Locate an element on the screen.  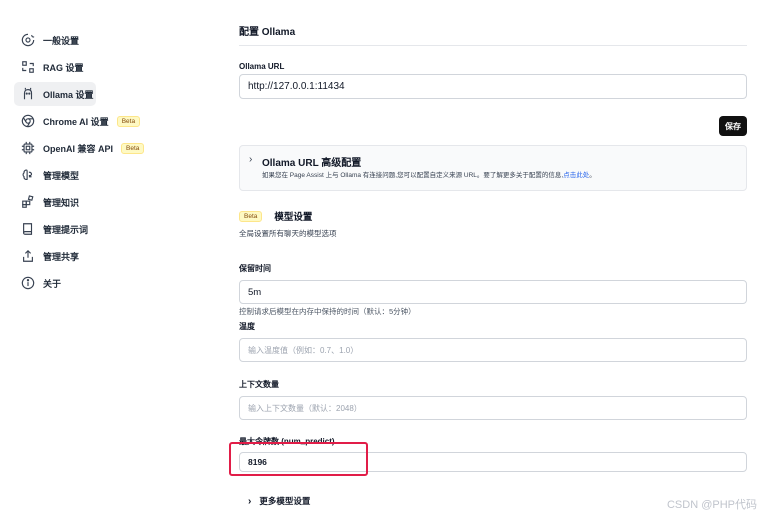
temperature-input: 输入温度值（例如：0.7、1.0） is located at coordinates (493, 350).